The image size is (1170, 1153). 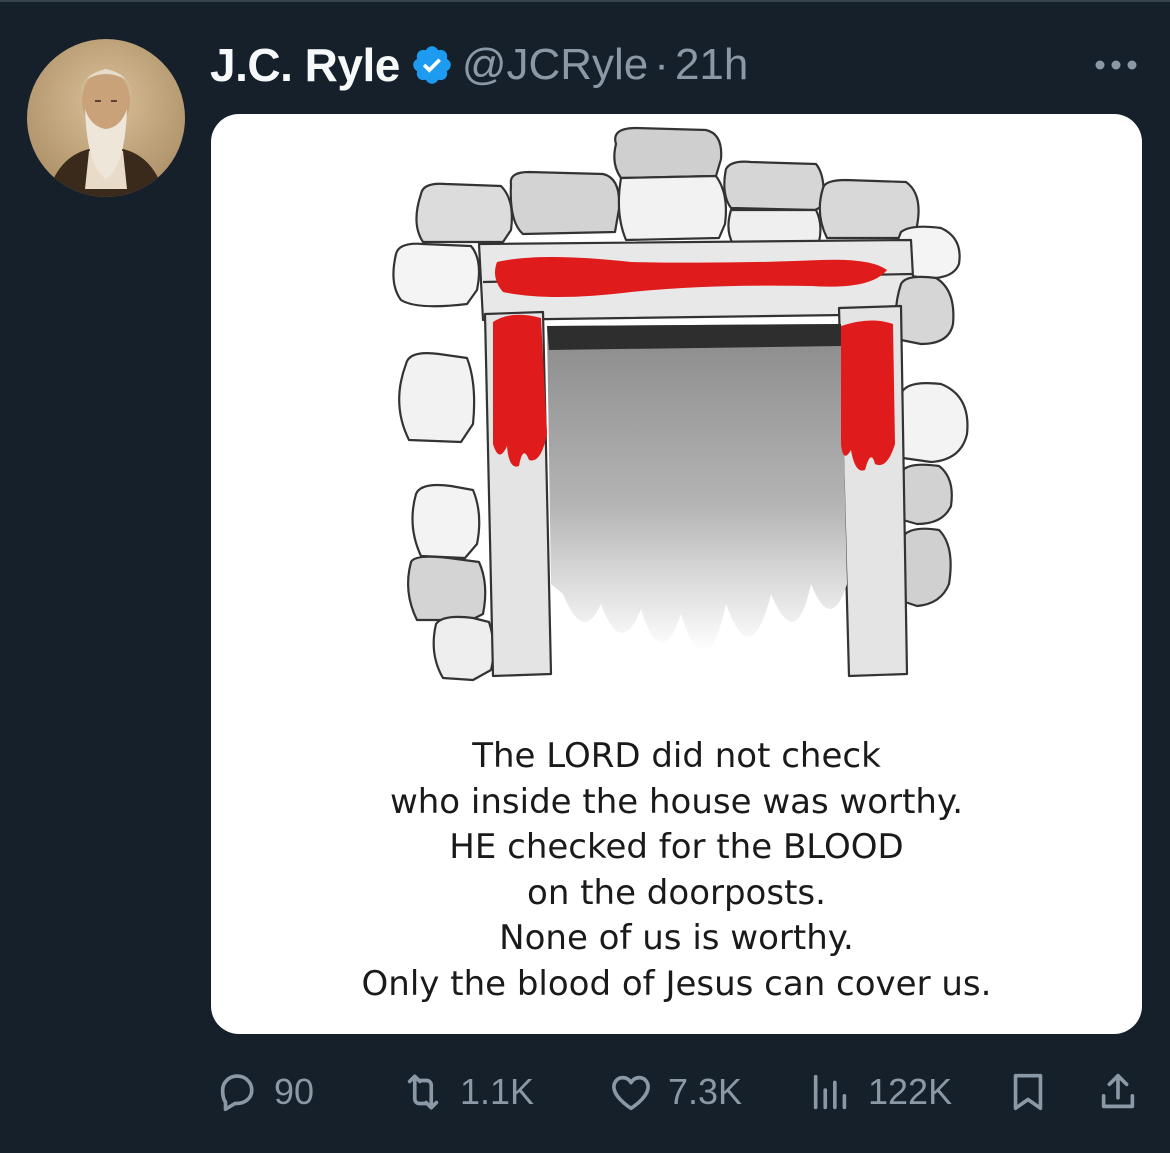 What do you see at coordinates (676, 801) in the screenshot?
I see `caption-line: who inside the house was worthy.` at bounding box center [676, 801].